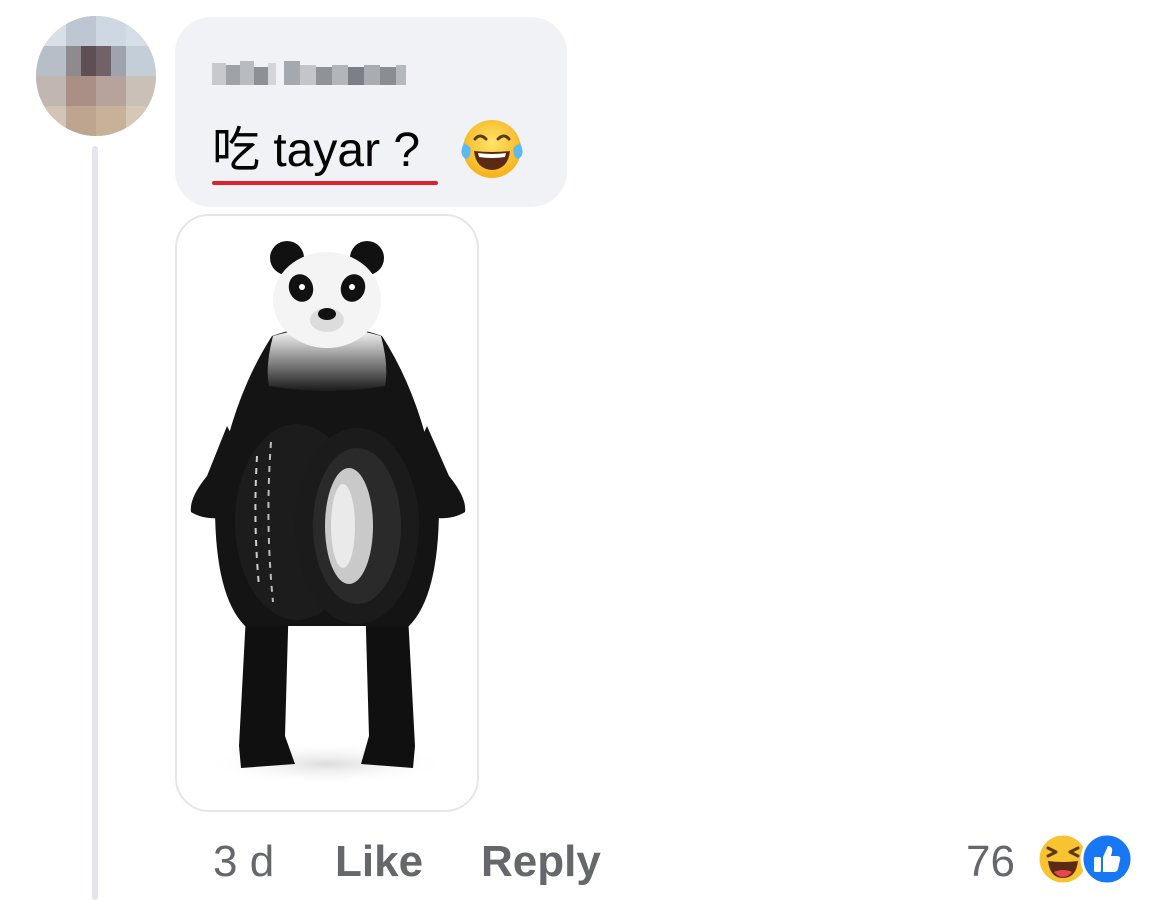 This screenshot has width=1170, height=900. What do you see at coordinates (309, 73) in the screenshot?
I see `author-name-redacted` at bounding box center [309, 73].